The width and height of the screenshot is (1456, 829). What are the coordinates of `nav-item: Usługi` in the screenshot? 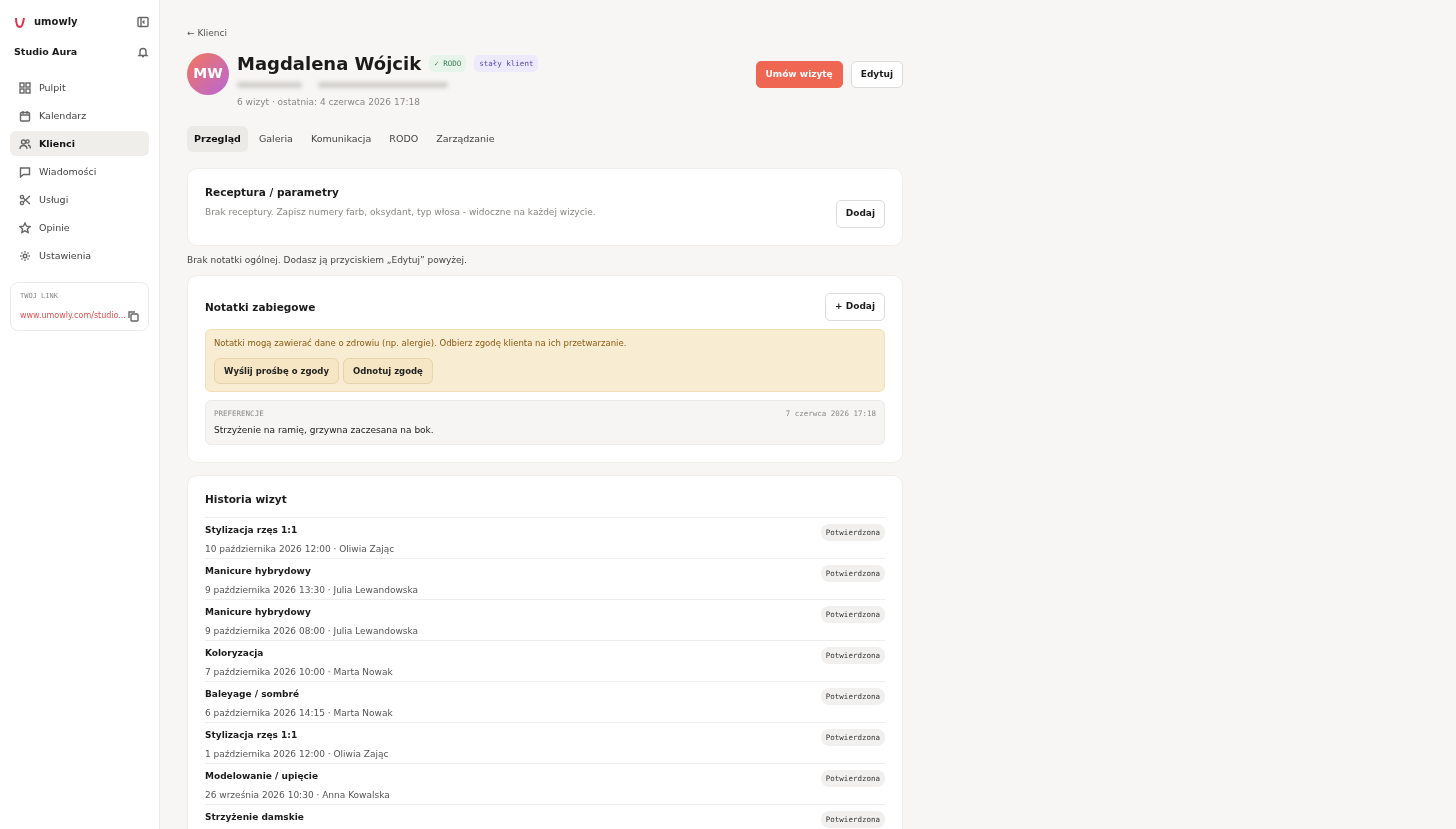 It's located at (79, 200).